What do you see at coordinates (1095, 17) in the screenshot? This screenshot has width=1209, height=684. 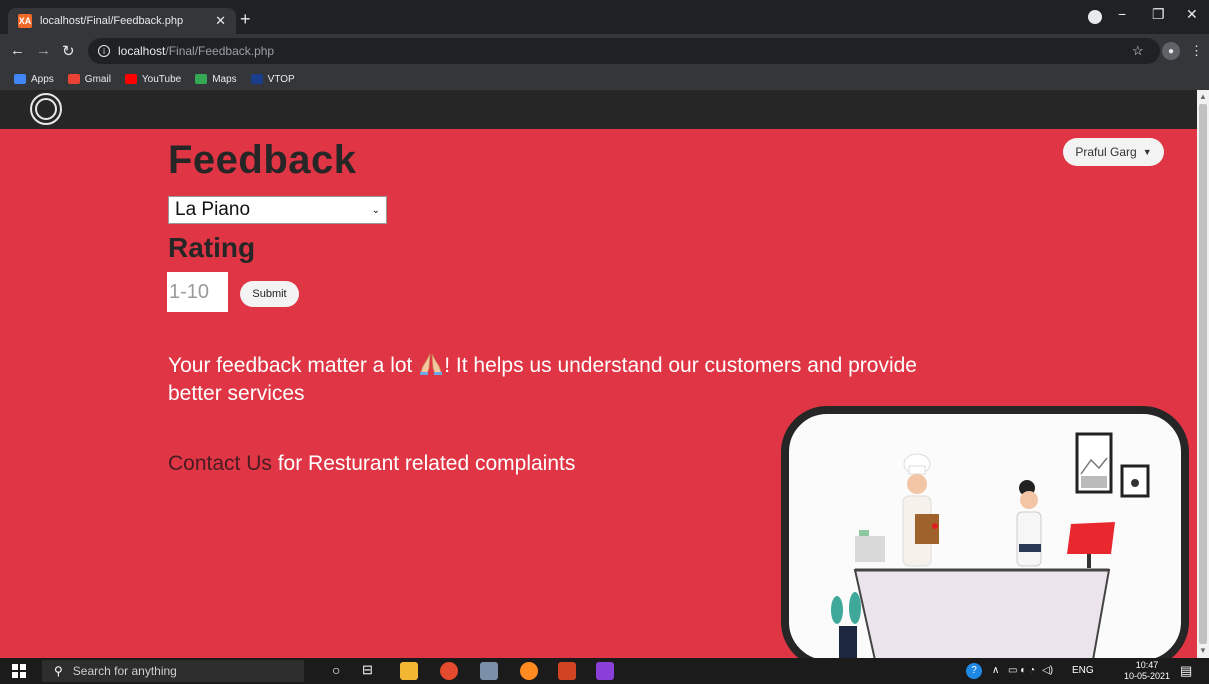 I see `profile-icon` at bounding box center [1095, 17].